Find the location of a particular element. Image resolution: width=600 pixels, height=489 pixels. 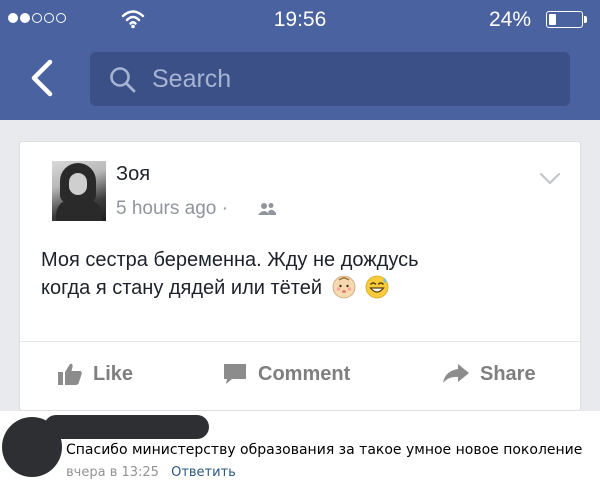

battery-tip is located at coordinates (585, 19).